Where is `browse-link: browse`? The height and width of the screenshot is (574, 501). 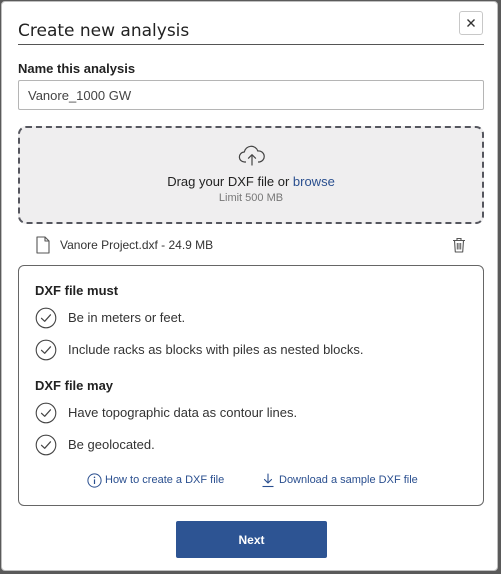
browse-link: browse is located at coordinates (314, 181).